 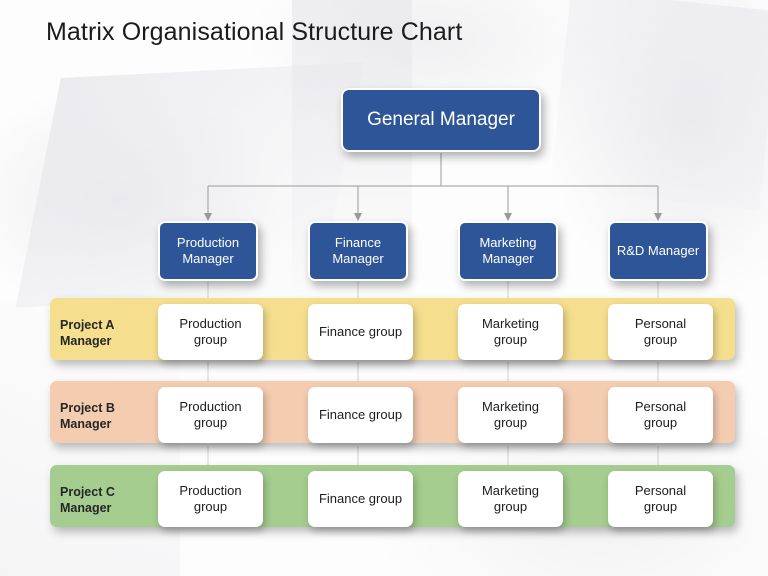 I want to click on node-rd-manager: R&D Manager, so click(x=658, y=251).